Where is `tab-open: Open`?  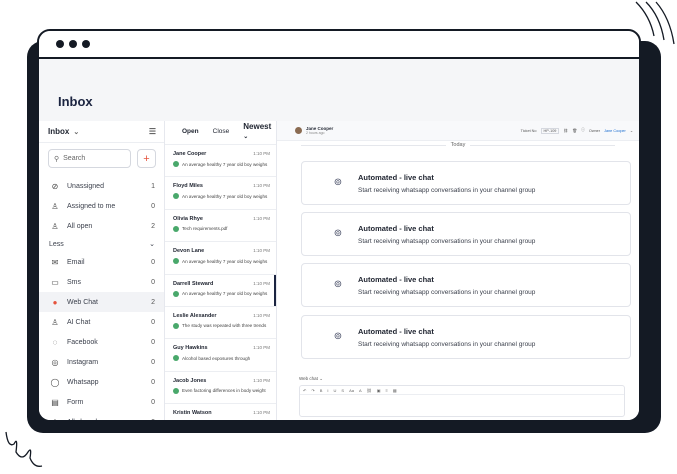
tab-open: Open is located at coordinates (190, 131).